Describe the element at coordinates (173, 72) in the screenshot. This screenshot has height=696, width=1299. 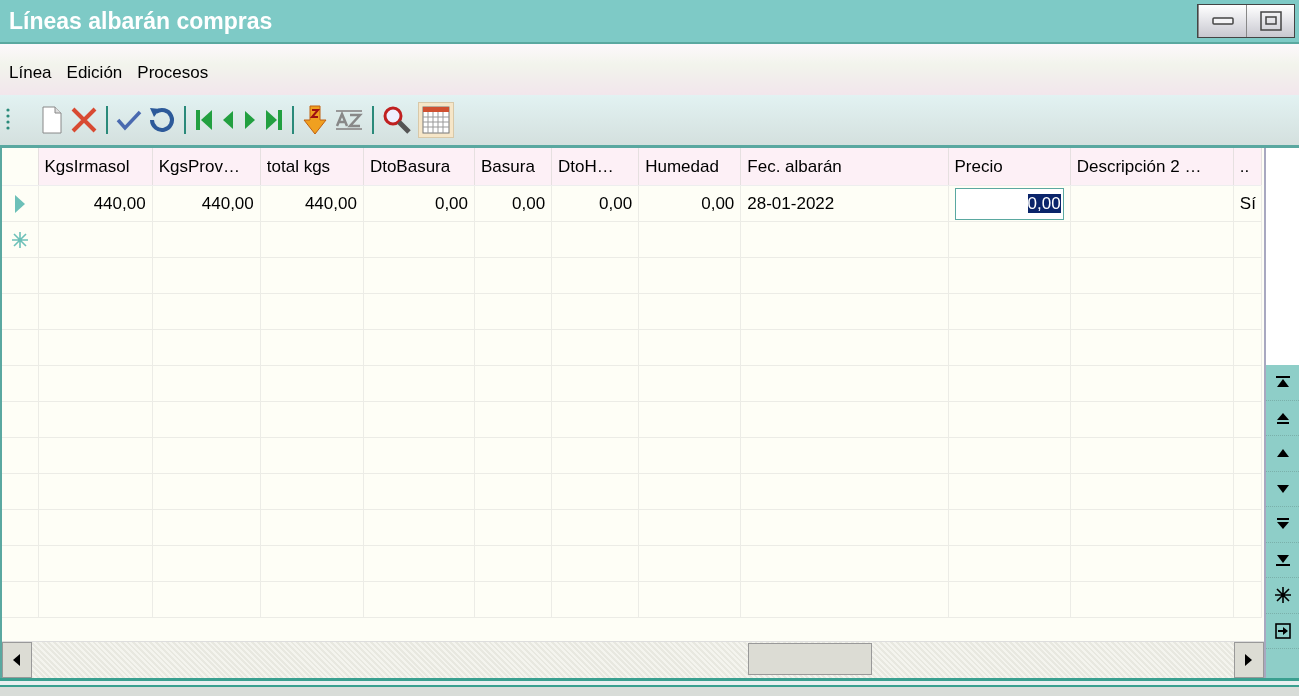
I see `menu-item: Procesos` at that location.